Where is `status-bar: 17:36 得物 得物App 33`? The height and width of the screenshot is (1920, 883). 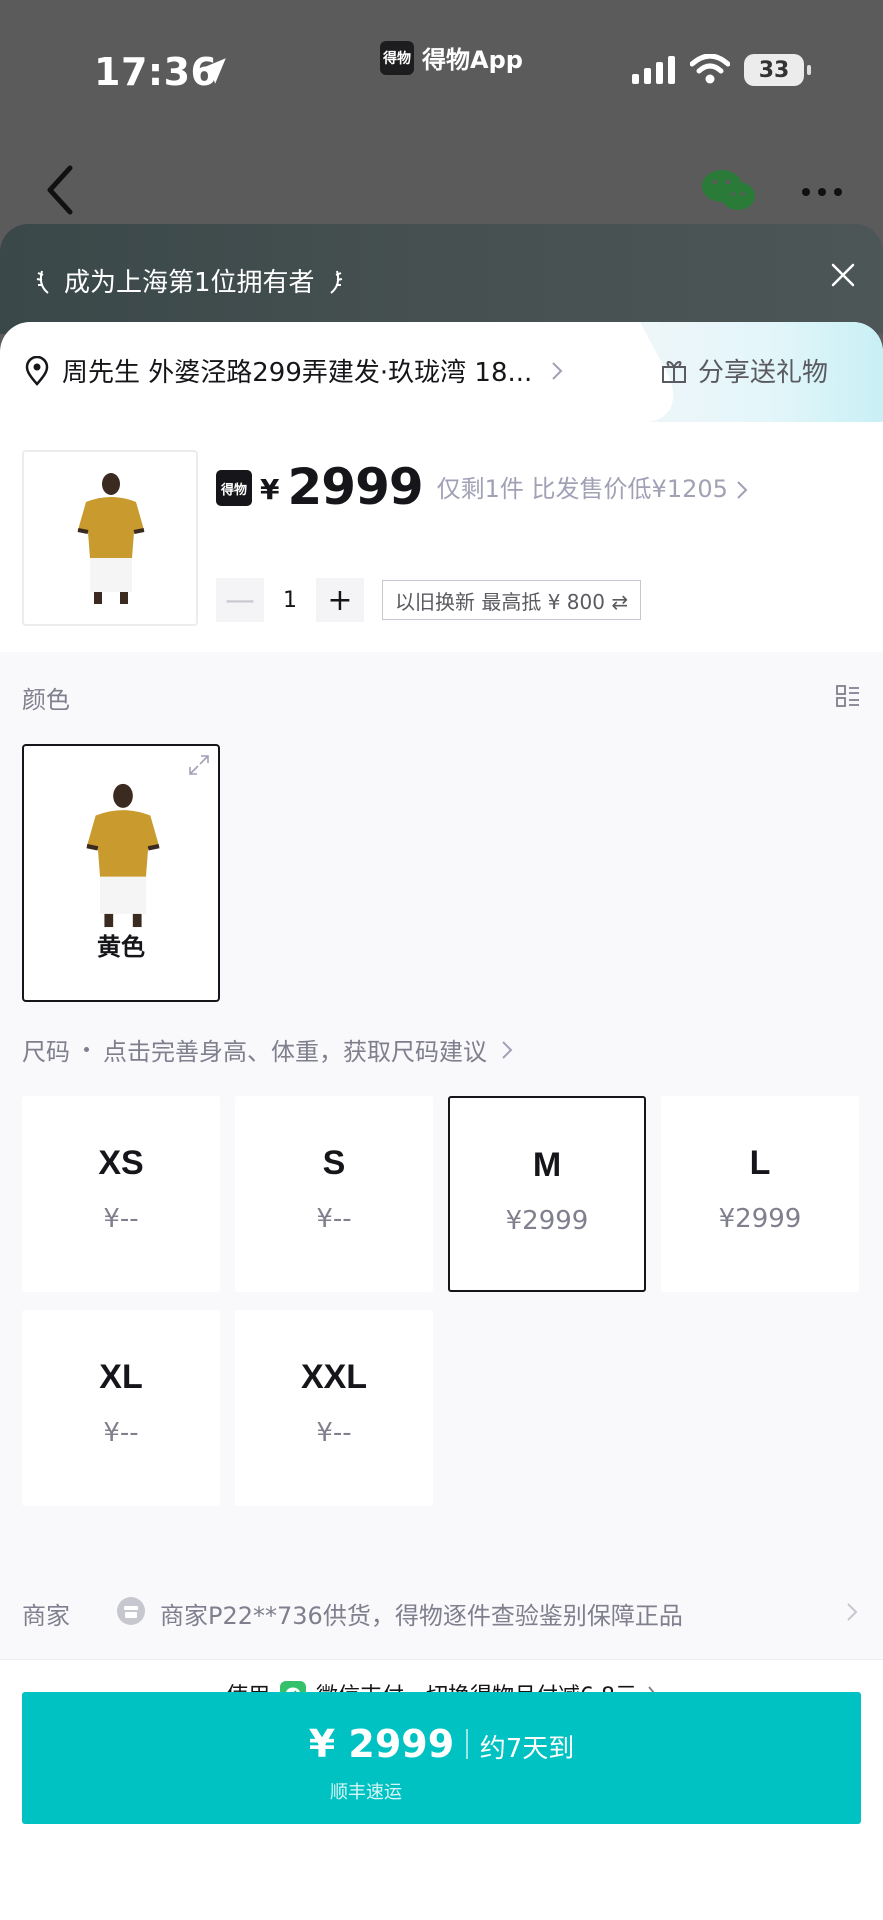 status-bar: 17:36 得物 得物App 33 is located at coordinates (441, 70).